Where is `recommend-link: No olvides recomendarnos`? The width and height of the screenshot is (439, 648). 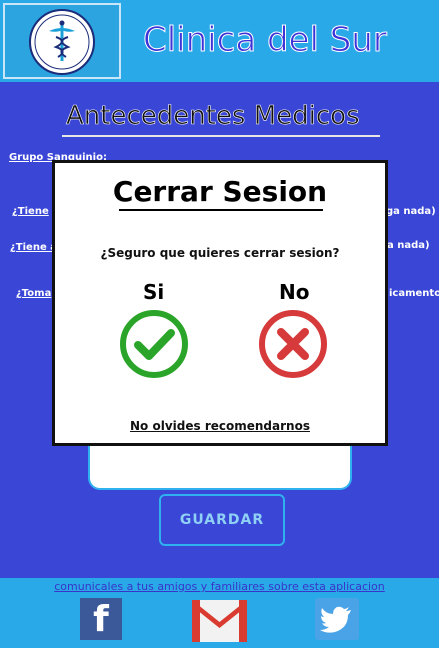 recommend-link: No olvides recomendarnos is located at coordinates (220, 426).